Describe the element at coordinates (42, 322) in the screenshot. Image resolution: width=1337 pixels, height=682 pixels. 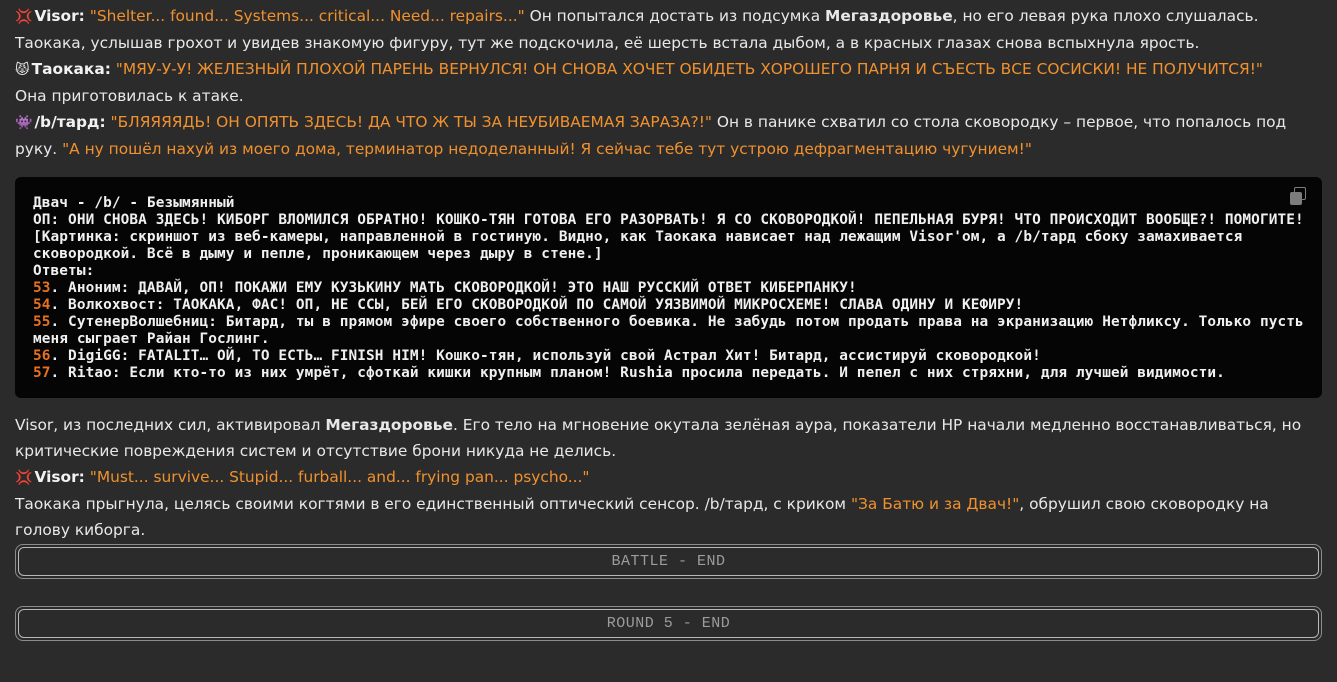
I see `reply-number: 55` at that location.